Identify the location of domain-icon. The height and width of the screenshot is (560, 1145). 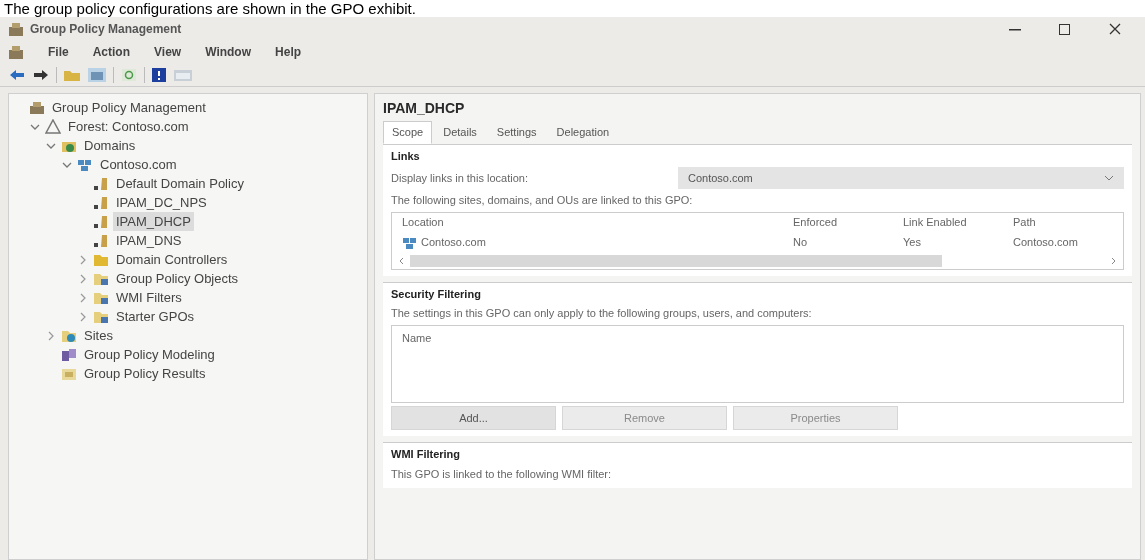
(410, 242).